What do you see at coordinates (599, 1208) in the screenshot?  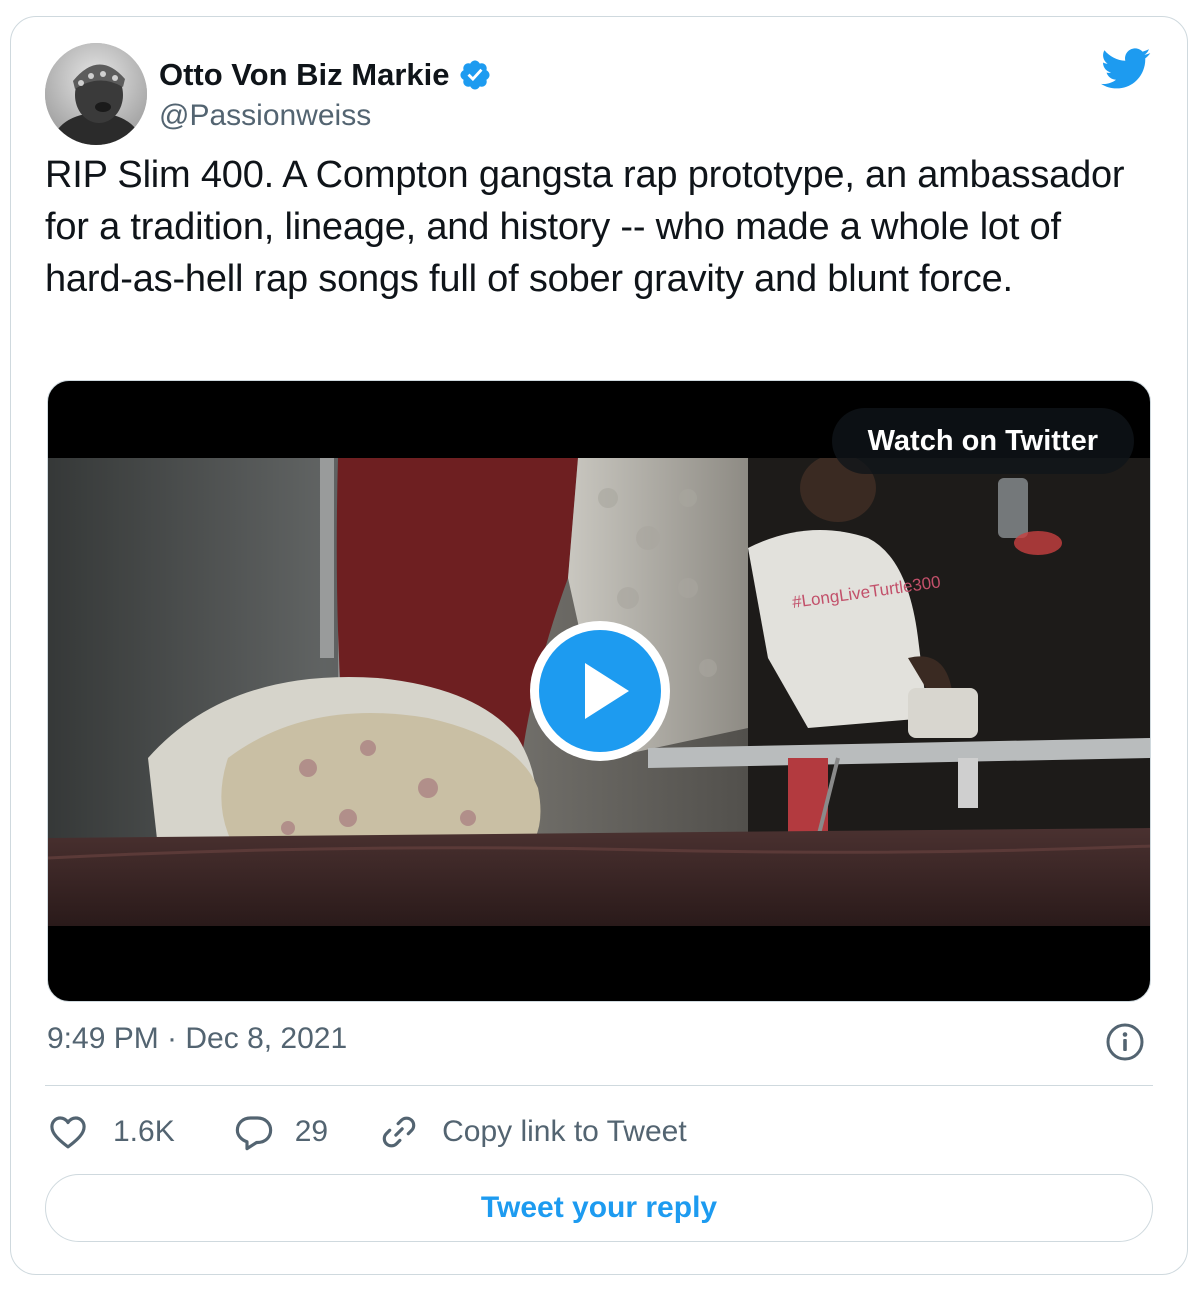 I see `tweet-your-reply-button: Tweet your reply` at bounding box center [599, 1208].